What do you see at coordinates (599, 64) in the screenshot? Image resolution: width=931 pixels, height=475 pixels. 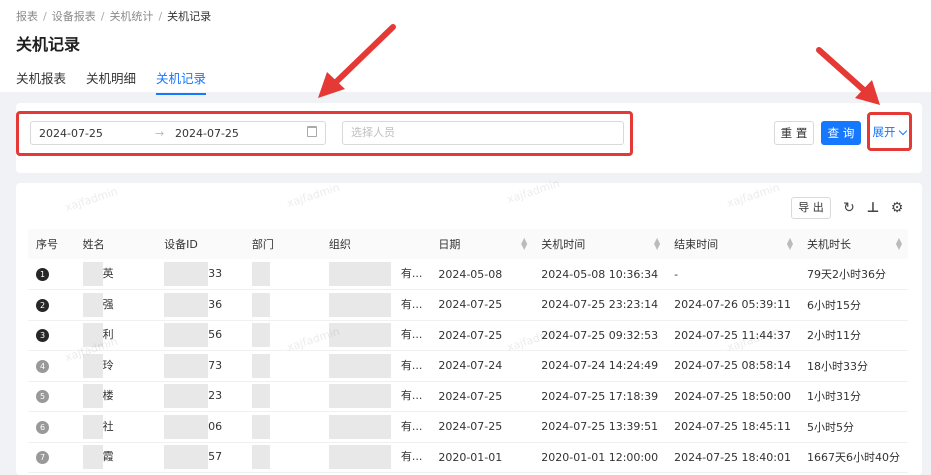 I see `annotation-arrows` at bounding box center [599, 64].